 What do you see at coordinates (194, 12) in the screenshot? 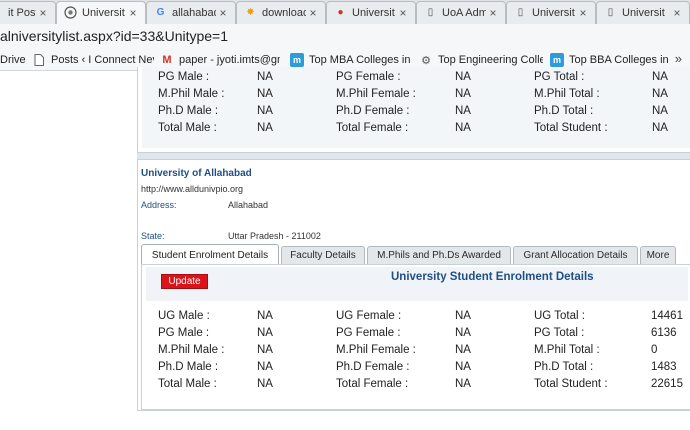
I see `tab-label: allahabad` at bounding box center [194, 12].